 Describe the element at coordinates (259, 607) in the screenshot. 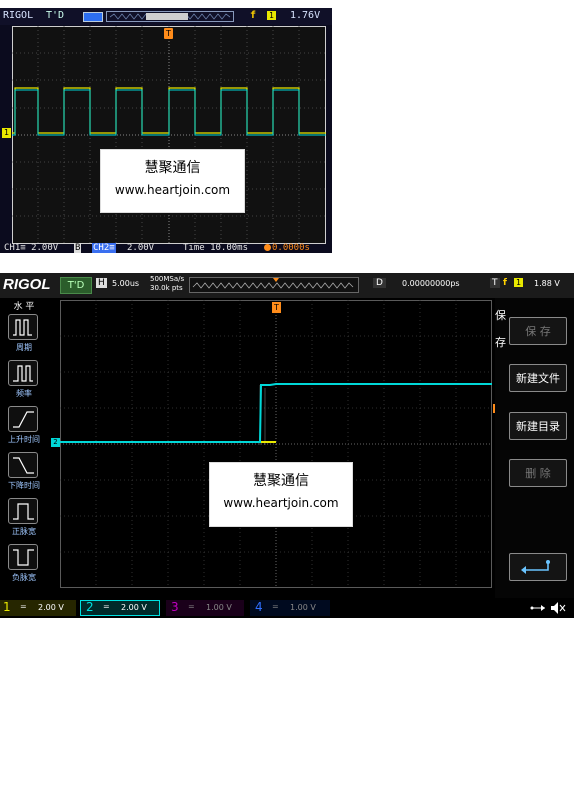

I see `ch4-number: 4` at that location.